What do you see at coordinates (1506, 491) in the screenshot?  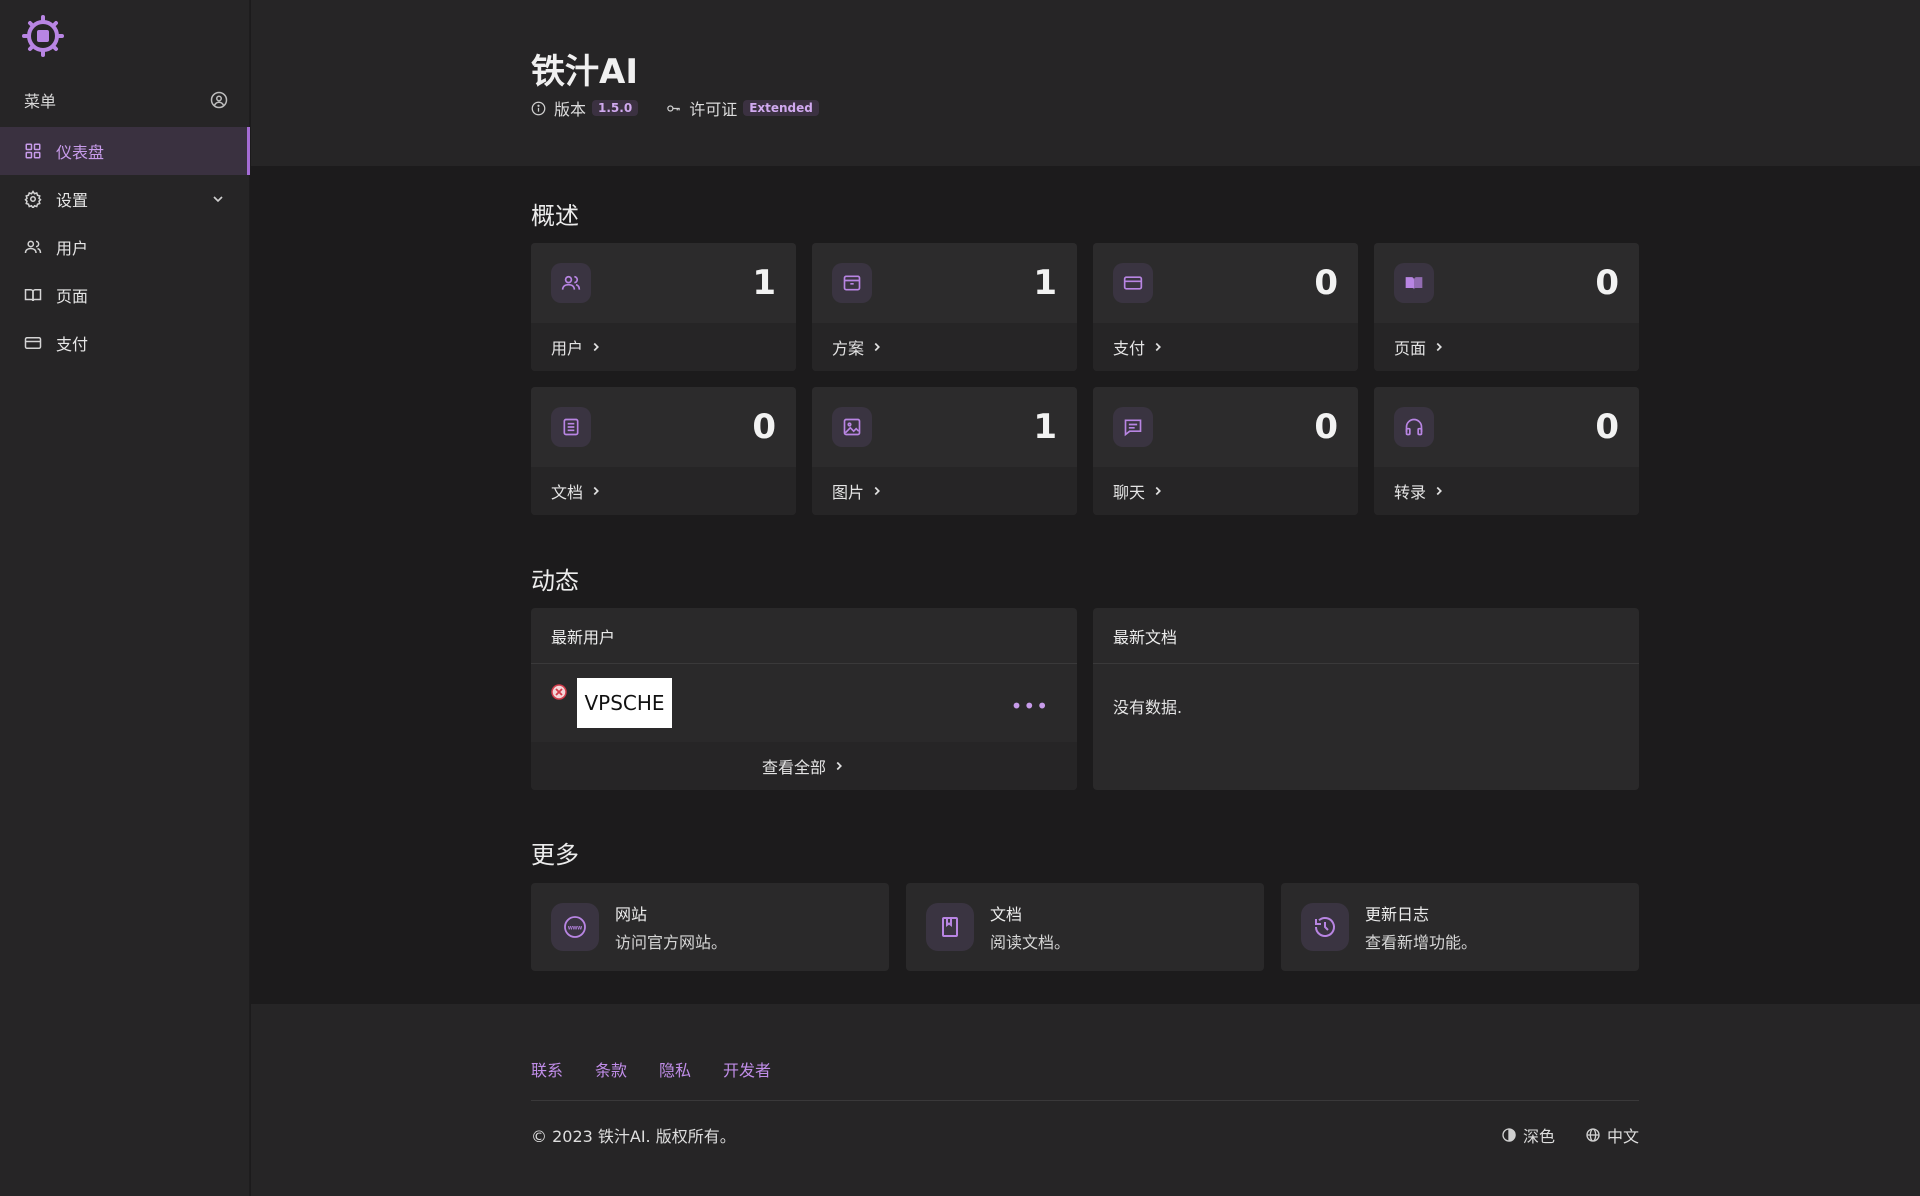 I see `stat-link: 转录` at bounding box center [1506, 491].